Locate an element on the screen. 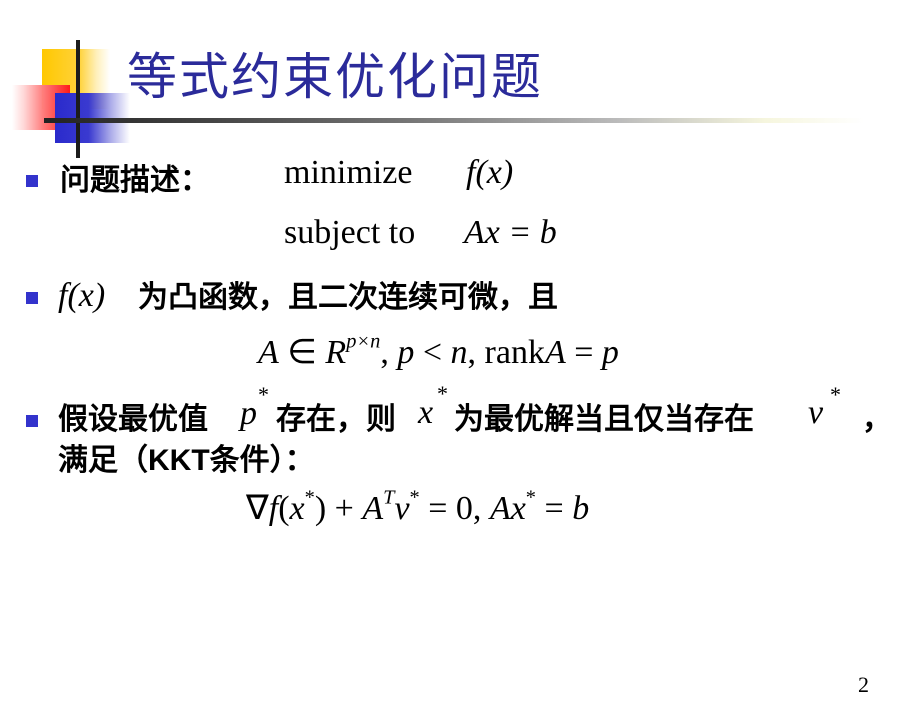 This screenshot has height=708, width=920. convexity-statement: 为凸函数，且二次连续可微，且 is located at coordinates (348, 297).